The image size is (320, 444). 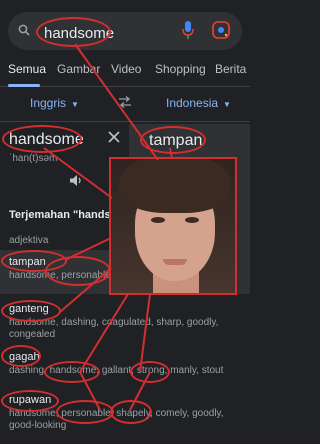 I want to click on swap-icon, so click(x=125, y=102).